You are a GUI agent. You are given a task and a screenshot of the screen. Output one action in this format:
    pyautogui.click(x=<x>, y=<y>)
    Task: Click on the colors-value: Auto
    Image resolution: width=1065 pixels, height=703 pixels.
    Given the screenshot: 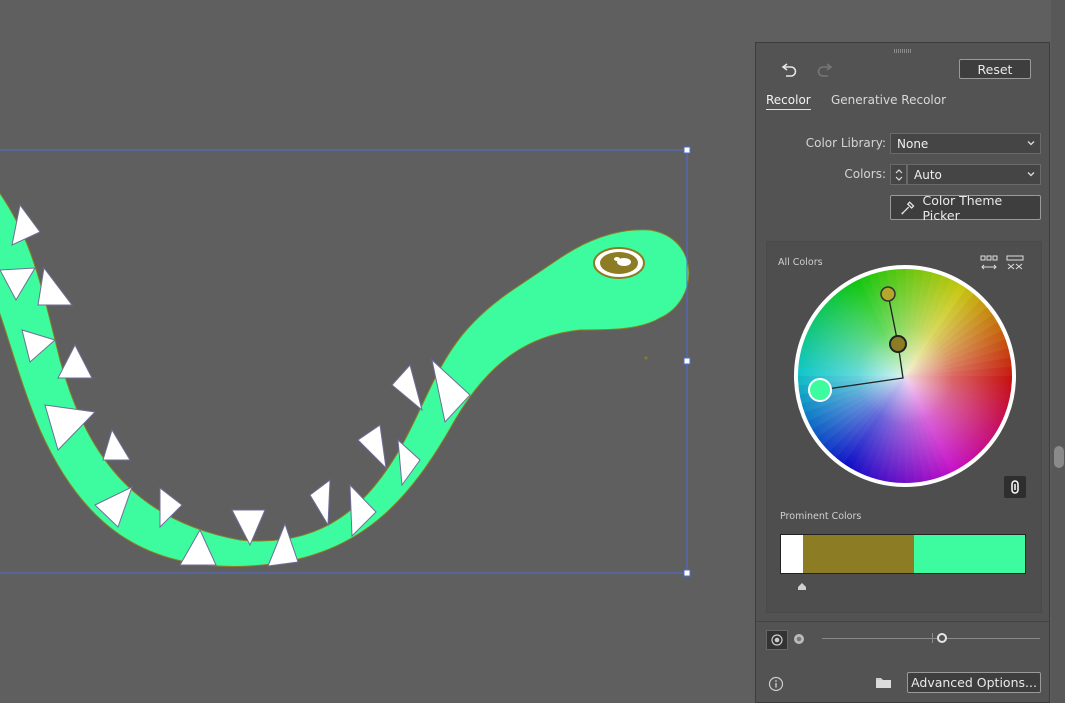 What is the action you would take?
    pyautogui.click(x=928, y=174)
    